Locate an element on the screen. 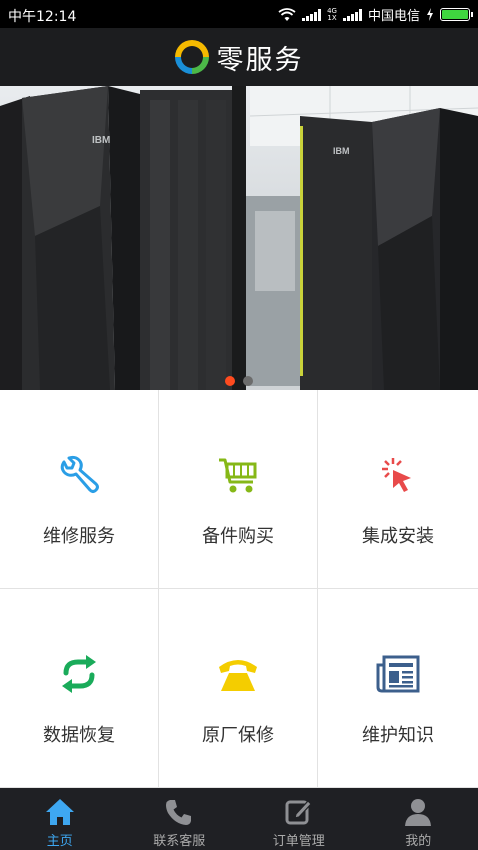  service-parts: 备件购买 is located at coordinates (238, 489).